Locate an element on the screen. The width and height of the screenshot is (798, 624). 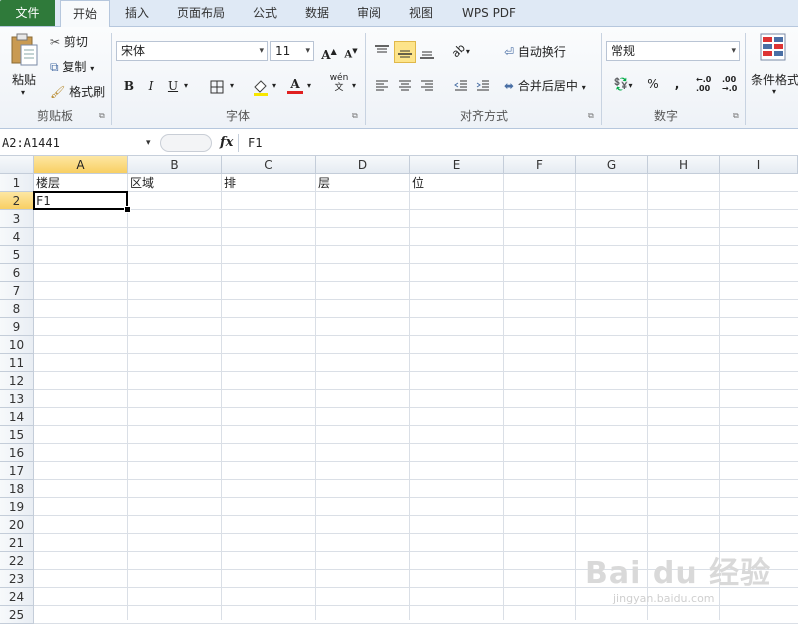
paint-bucket-icon is located at coordinates (261, 87).